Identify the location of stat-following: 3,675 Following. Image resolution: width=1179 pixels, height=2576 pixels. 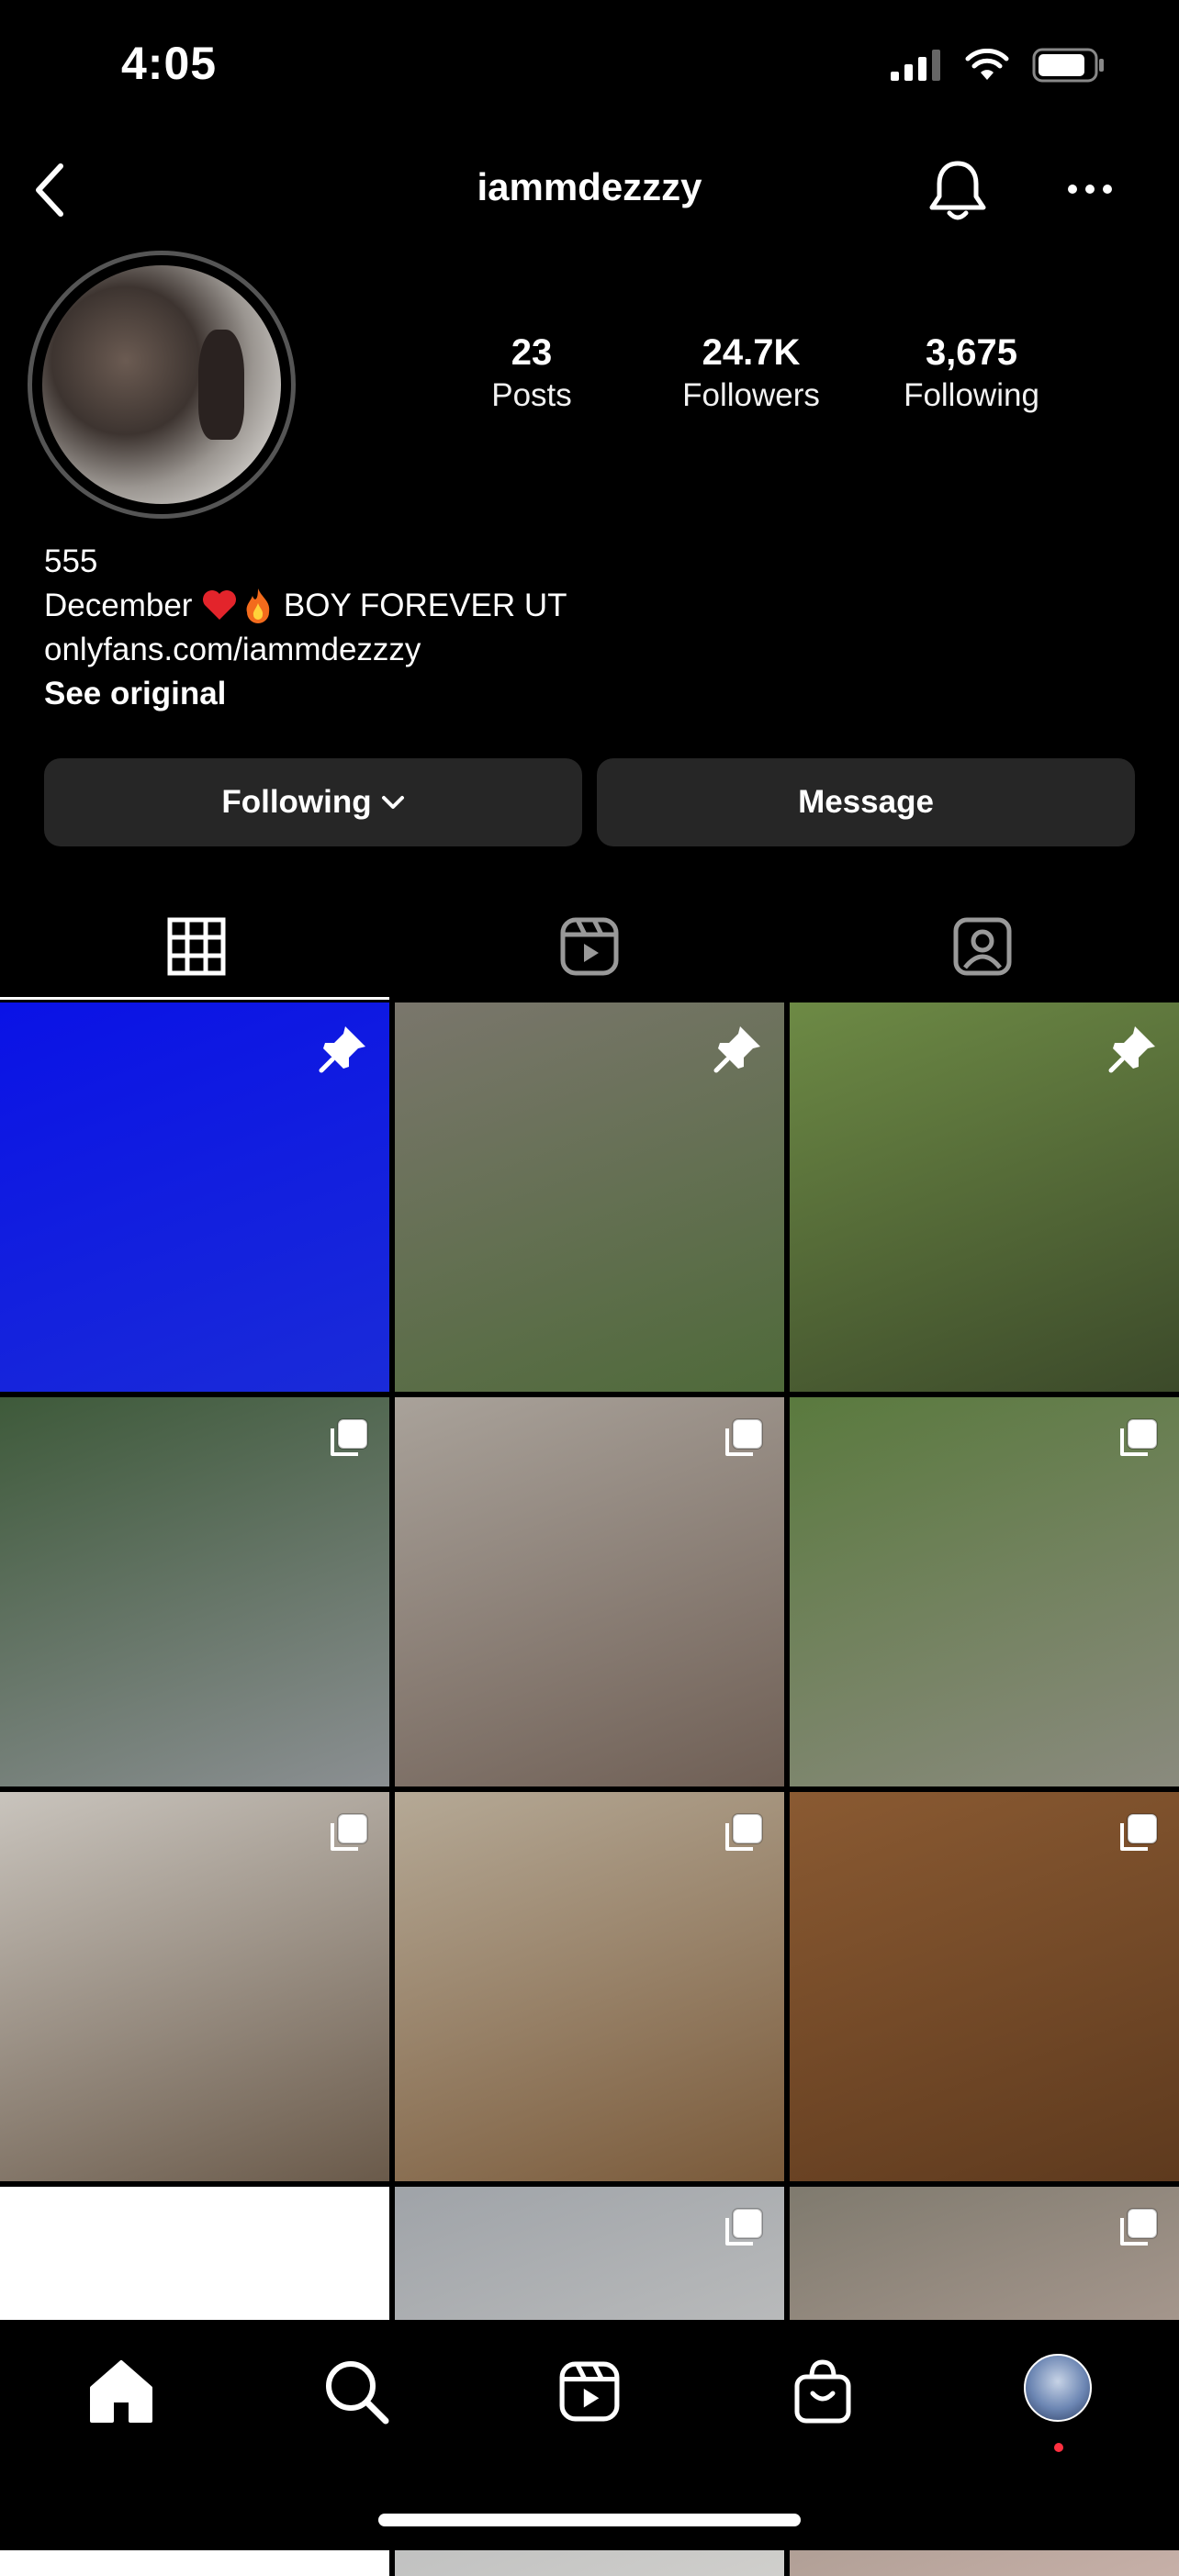
(971, 373).